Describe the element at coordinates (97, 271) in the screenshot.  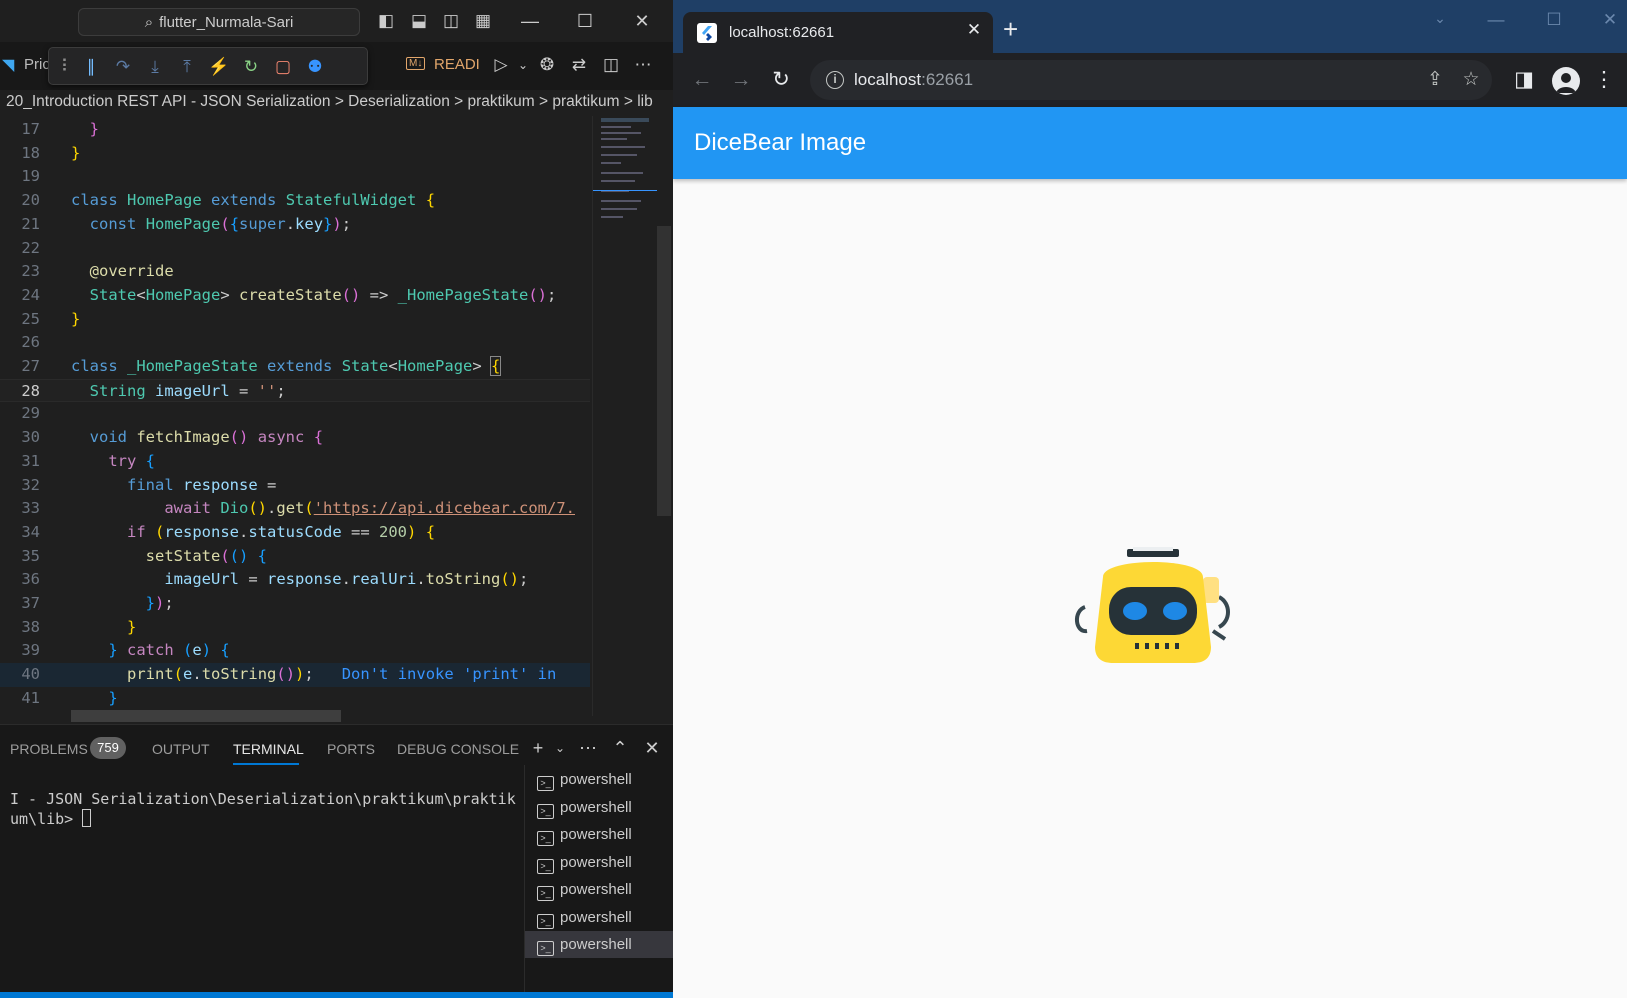
I see `code-line: 23 @override` at that location.